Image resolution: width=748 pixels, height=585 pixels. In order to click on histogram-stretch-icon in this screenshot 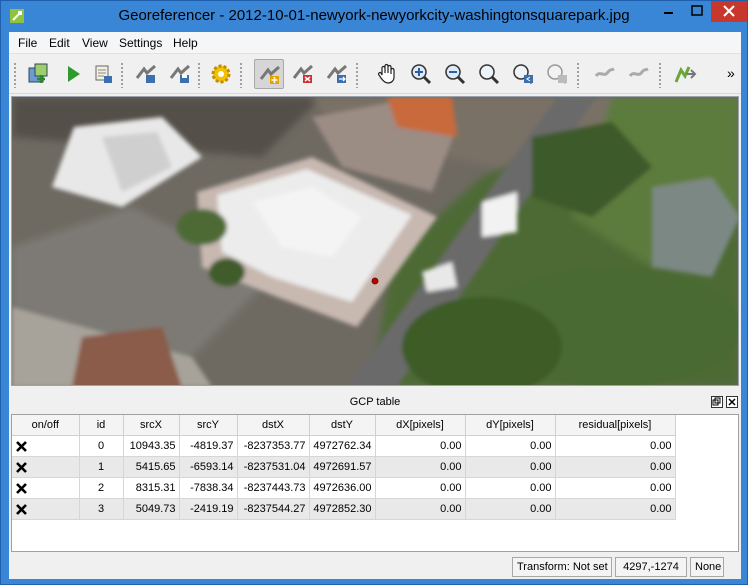, I will do `click(685, 74)`.